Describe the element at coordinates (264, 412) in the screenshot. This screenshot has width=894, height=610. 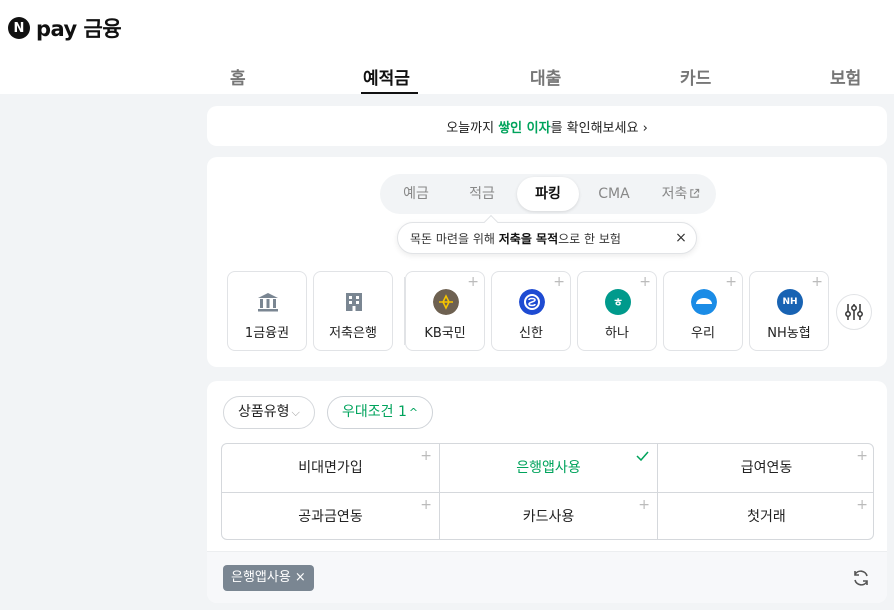
I see `product-type-label: 상품유형` at that location.